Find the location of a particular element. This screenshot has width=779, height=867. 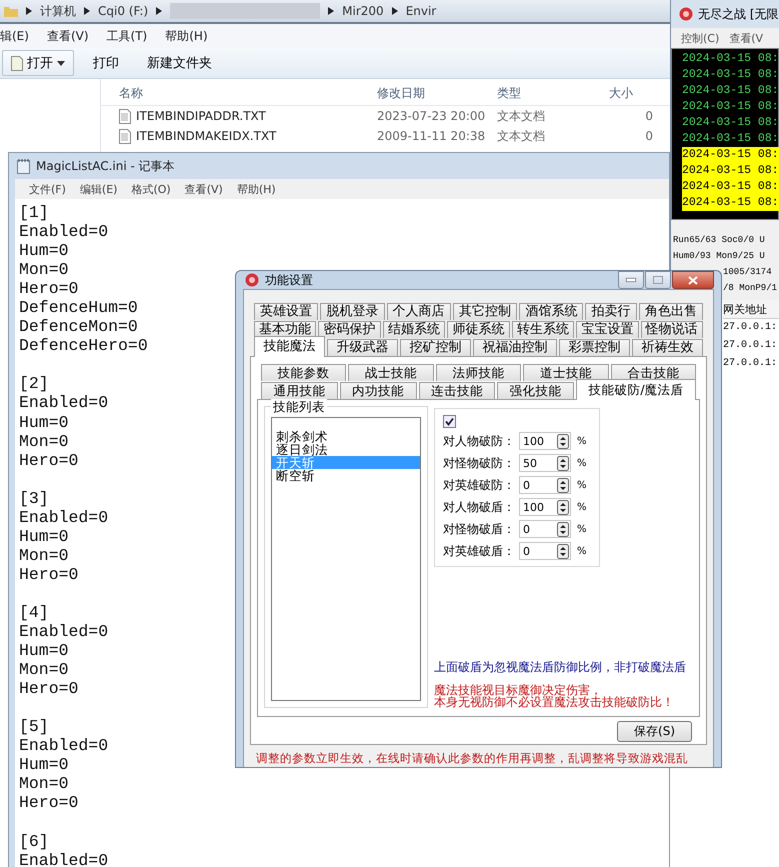

window-title: MagicListAC.ini - 记事本 is located at coordinates (105, 166).